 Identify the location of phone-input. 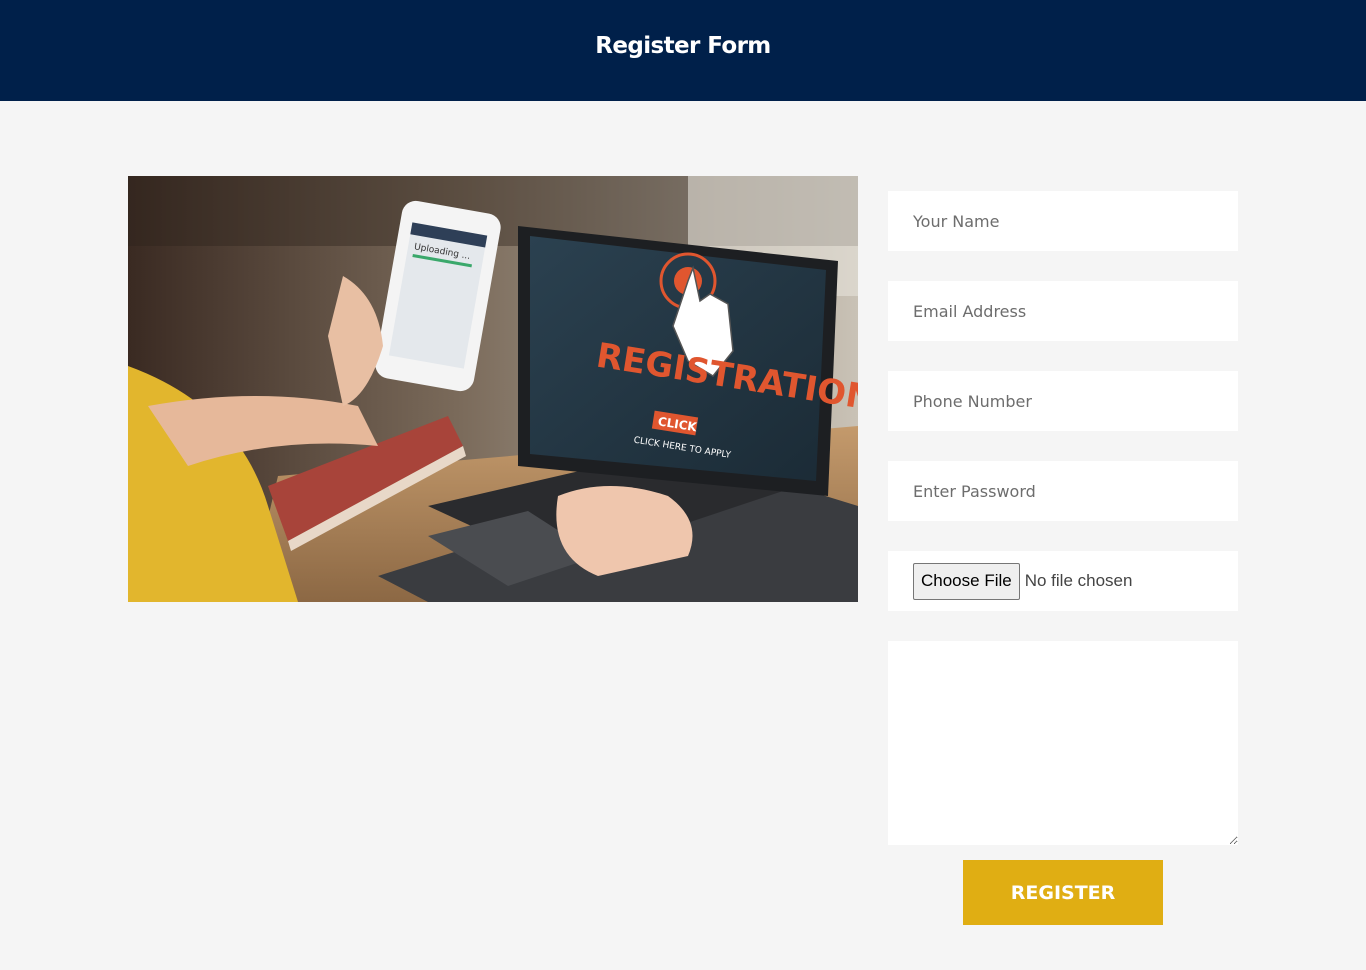
(1063, 401).